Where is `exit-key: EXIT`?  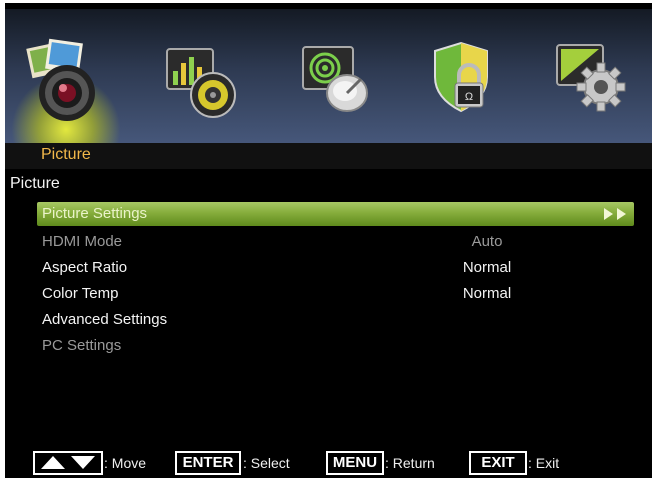 exit-key: EXIT is located at coordinates (498, 463).